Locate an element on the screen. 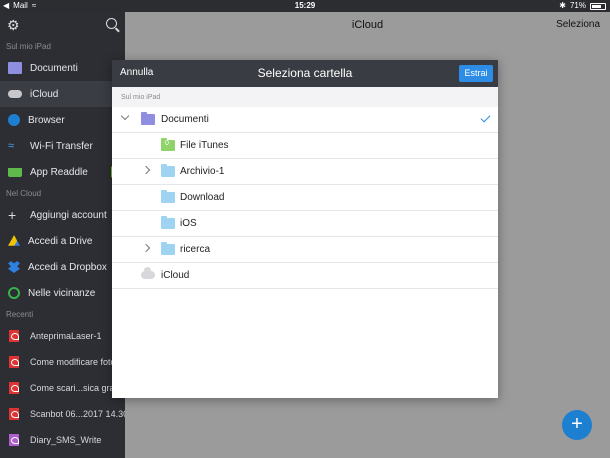  sidebar-item-label: Accedi a Dropbox is located at coordinates (67, 267).